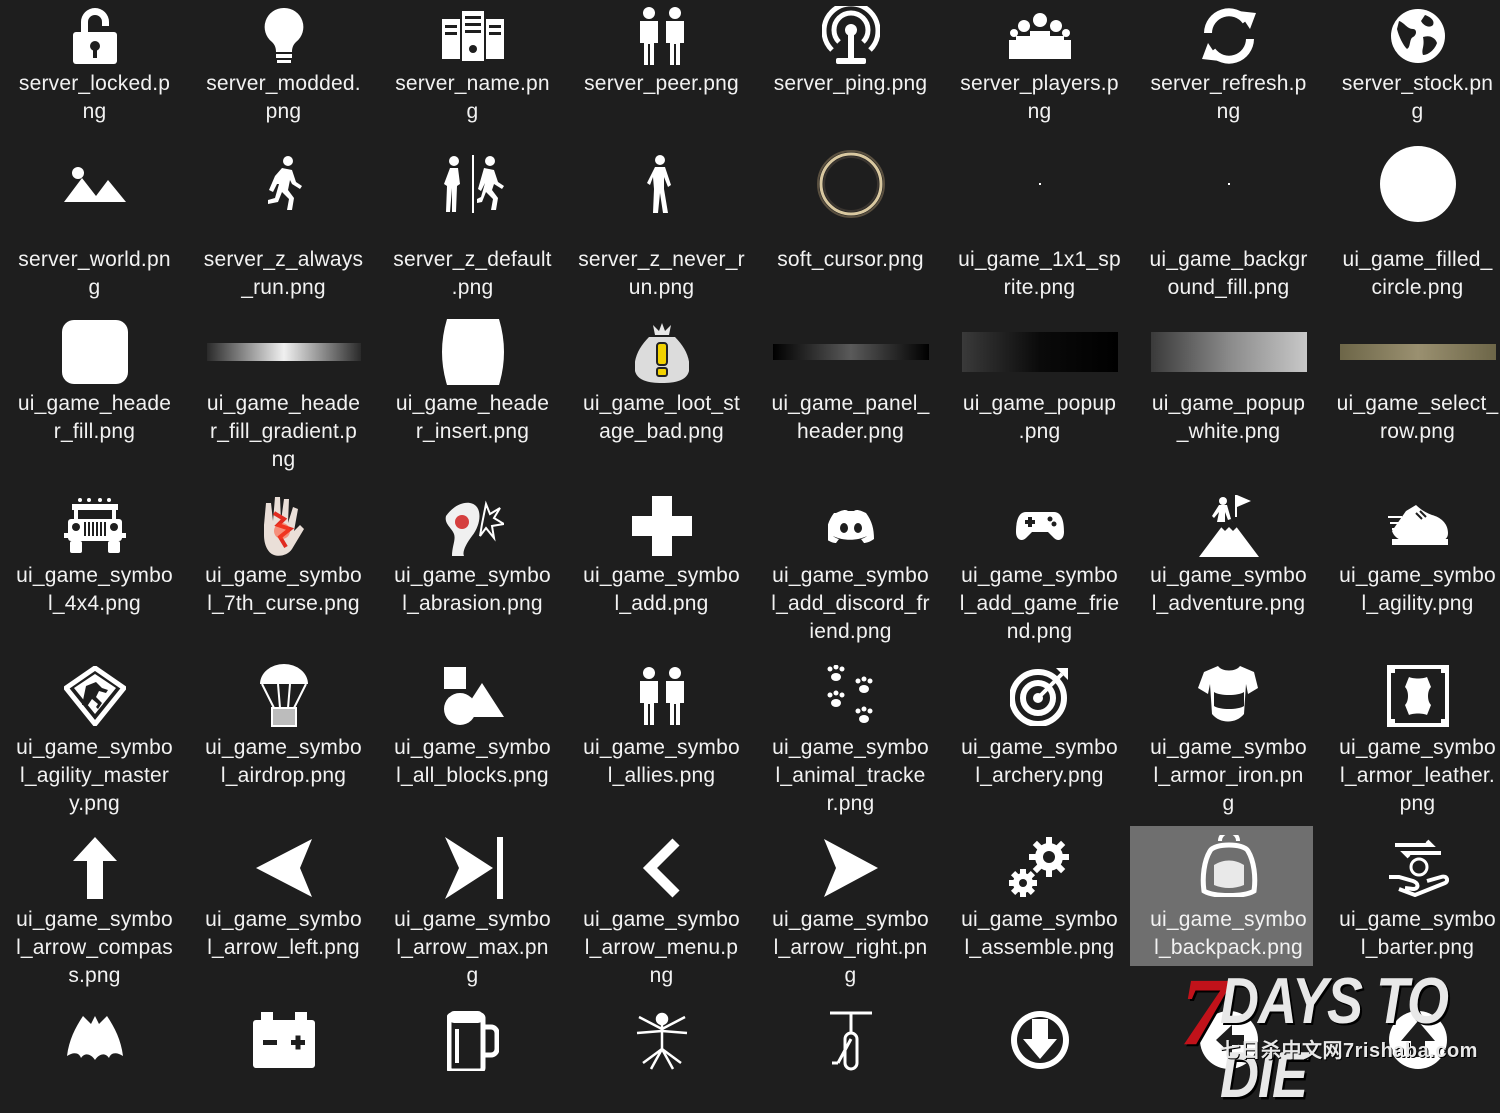  Describe the element at coordinates (661, 576) in the screenshot. I see `file-tile: ui_game_symbo l_add.png` at that location.